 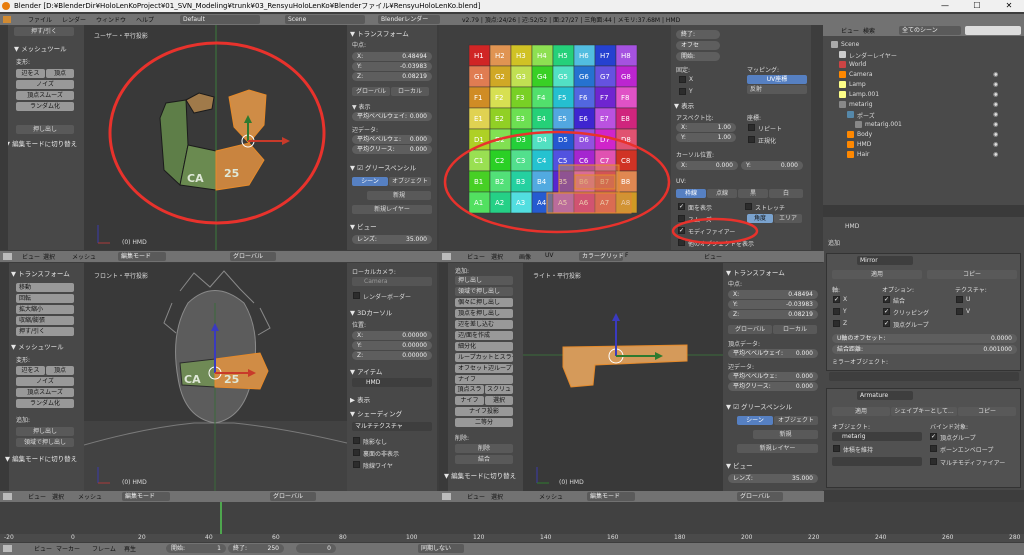 What do you see at coordinates (682, 91) in the screenshot?
I see `fixed-y-checkbox` at bounding box center [682, 91].